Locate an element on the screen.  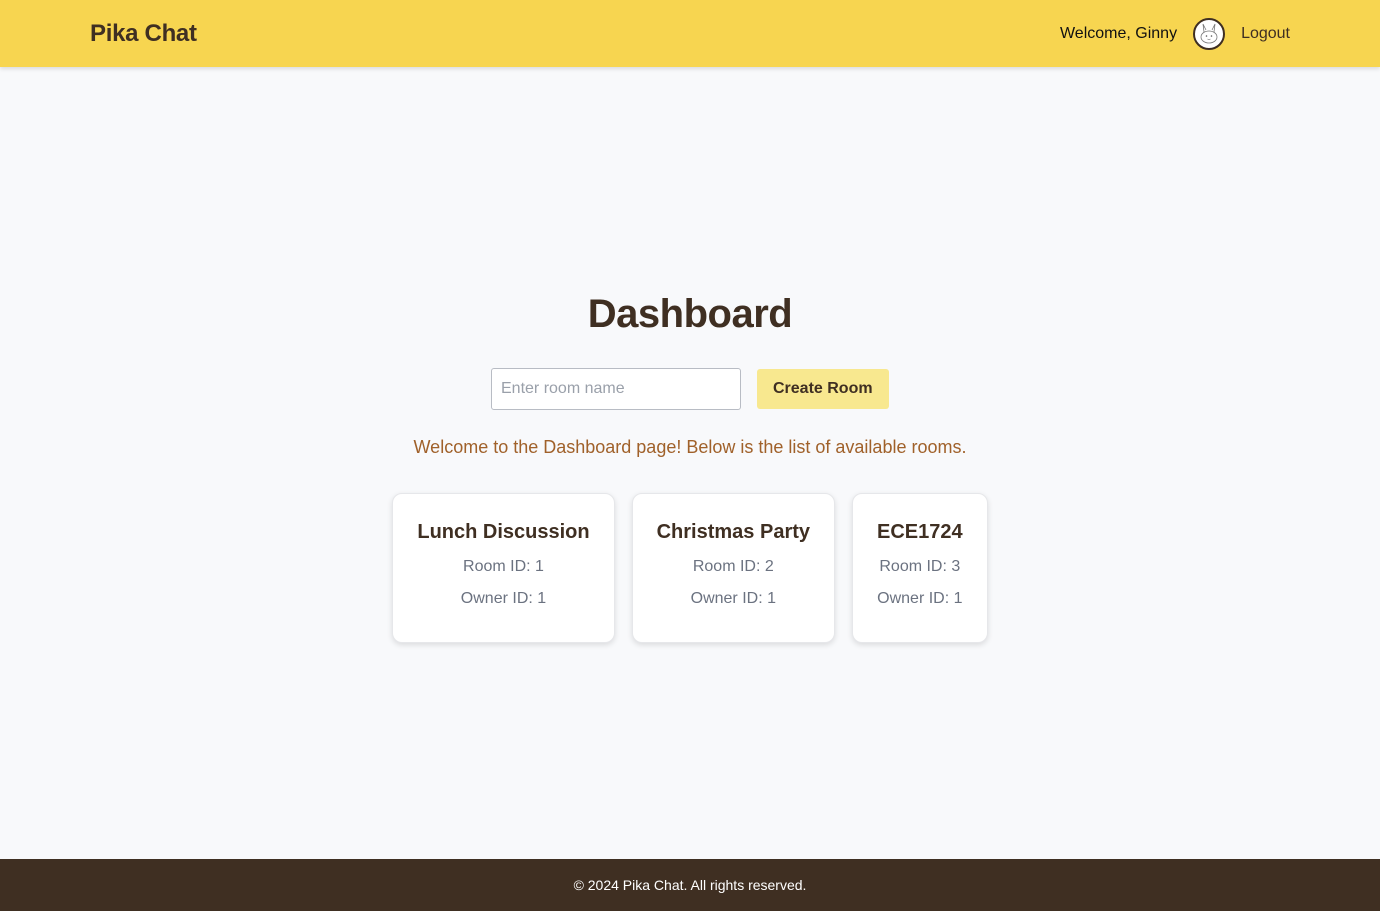
create-room-form: Create Room is located at coordinates (690, 389).